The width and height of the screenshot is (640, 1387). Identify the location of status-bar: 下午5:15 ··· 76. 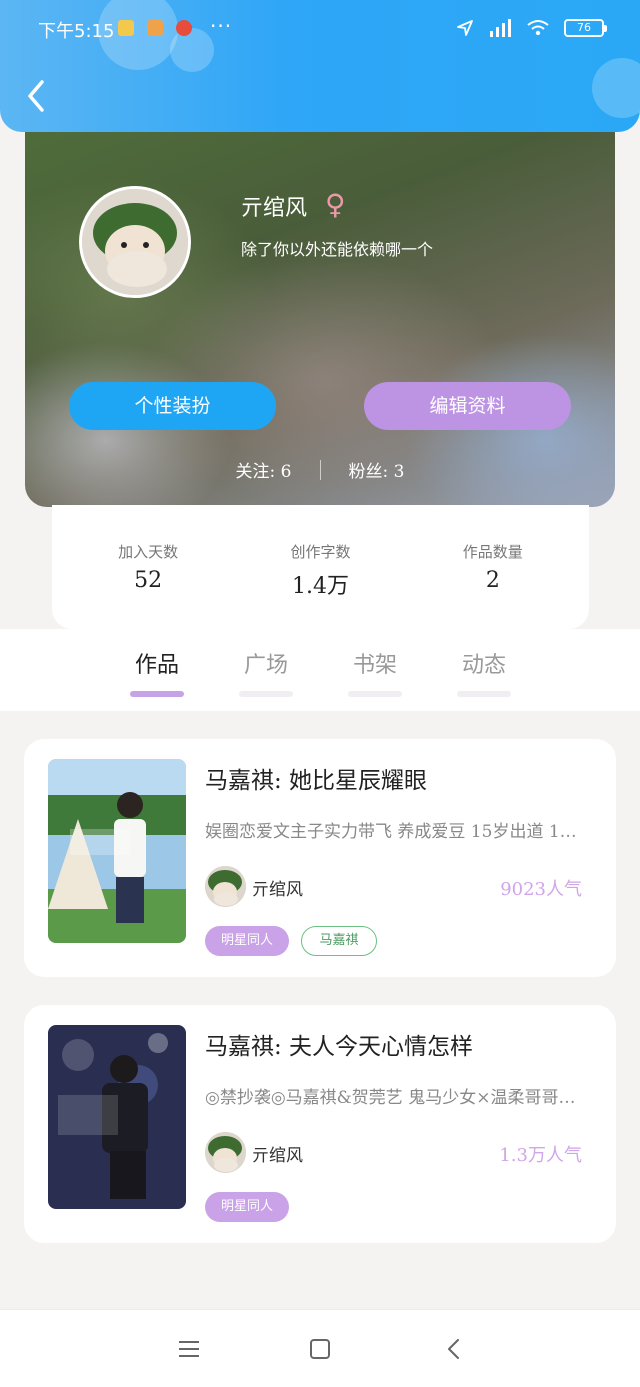
(320, 30).